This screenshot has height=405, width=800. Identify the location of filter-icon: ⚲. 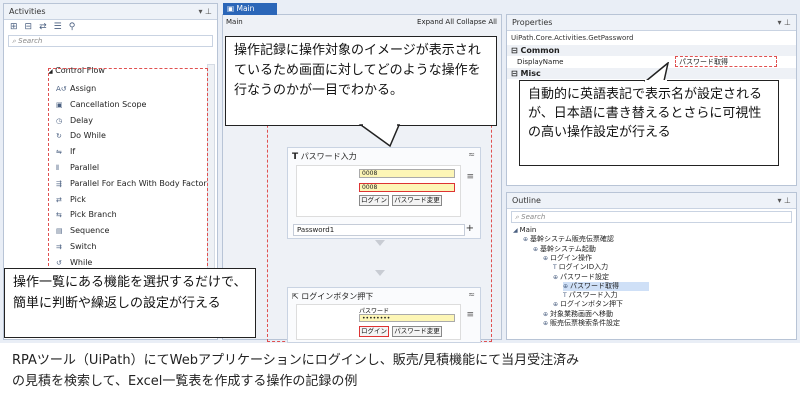
(76, 27).